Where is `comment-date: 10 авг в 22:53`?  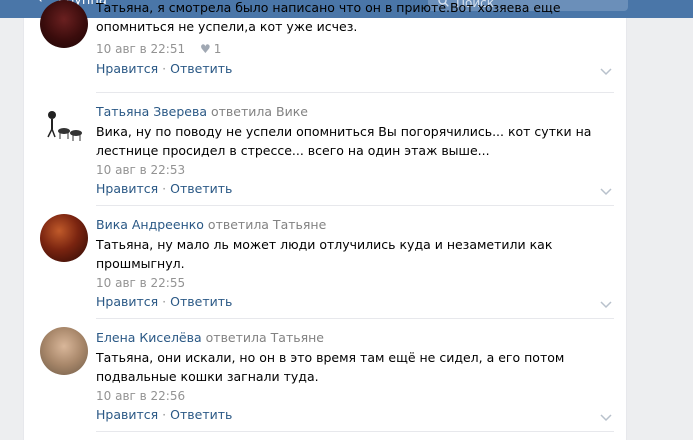
comment-date: 10 авг в 22:53 is located at coordinates (140, 170).